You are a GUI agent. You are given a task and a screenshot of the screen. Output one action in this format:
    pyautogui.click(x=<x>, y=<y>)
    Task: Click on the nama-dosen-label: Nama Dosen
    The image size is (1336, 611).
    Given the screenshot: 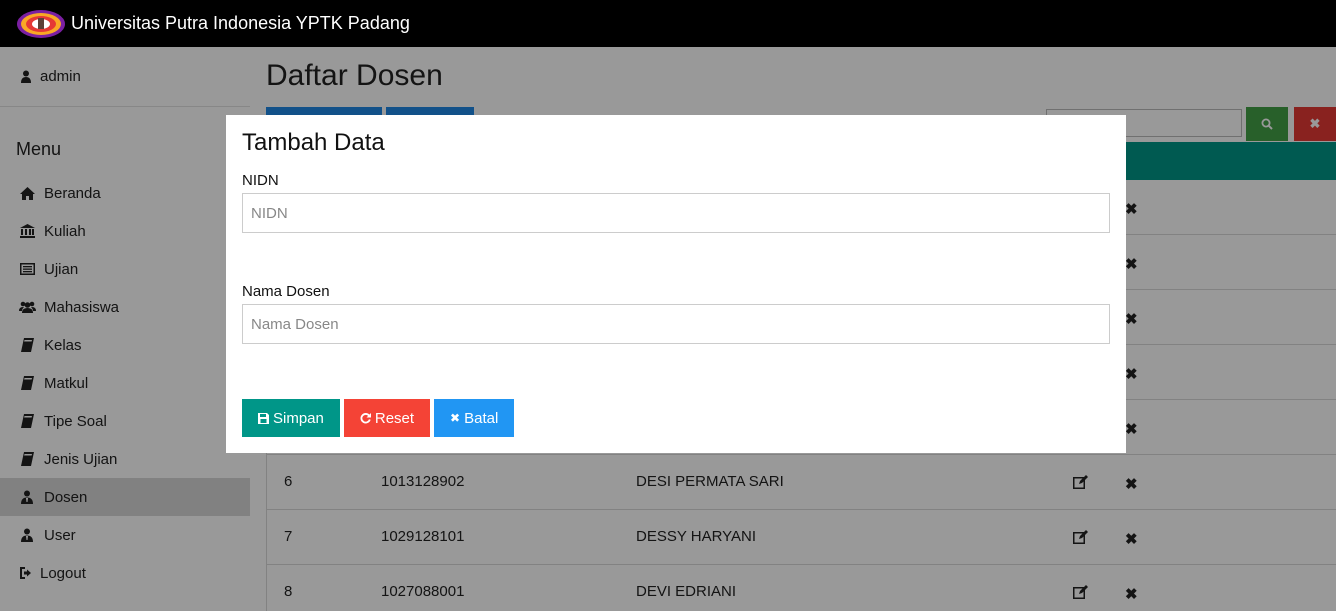 What is the action you would take?
    pyautogui.click(x=286, y=291)
    